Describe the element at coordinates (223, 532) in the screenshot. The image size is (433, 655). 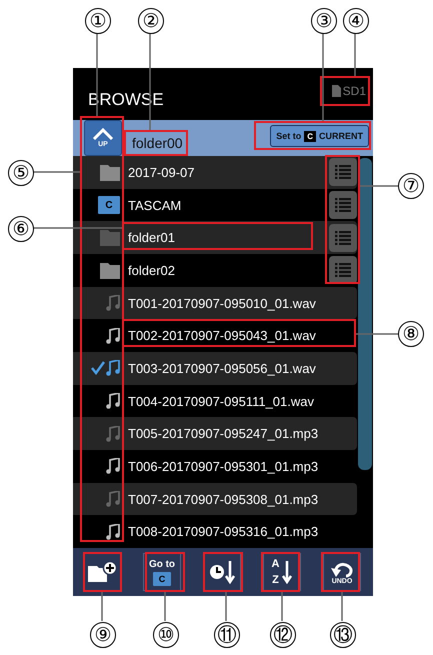
I see `file-name: T008-20170907-095316_01.mp3` at that location.